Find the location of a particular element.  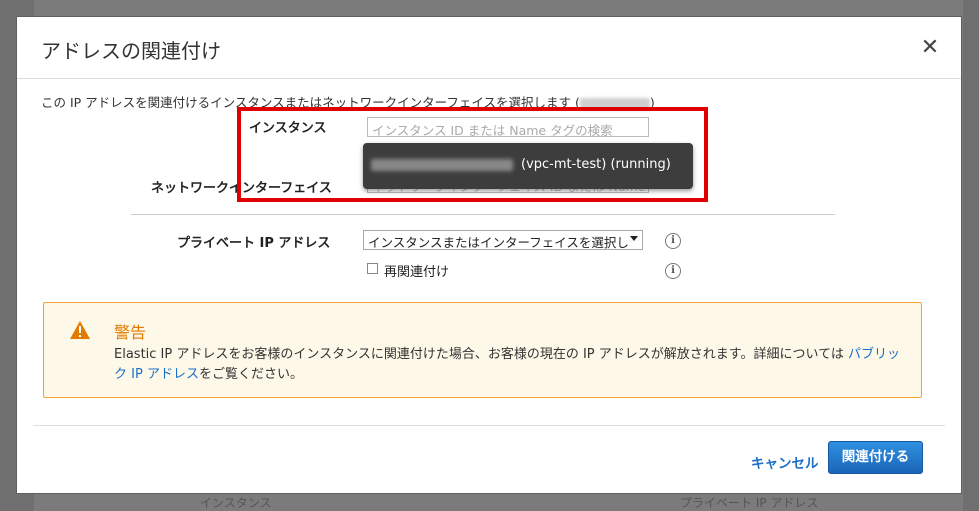

warning-icon is located at coordinates (80, 330).